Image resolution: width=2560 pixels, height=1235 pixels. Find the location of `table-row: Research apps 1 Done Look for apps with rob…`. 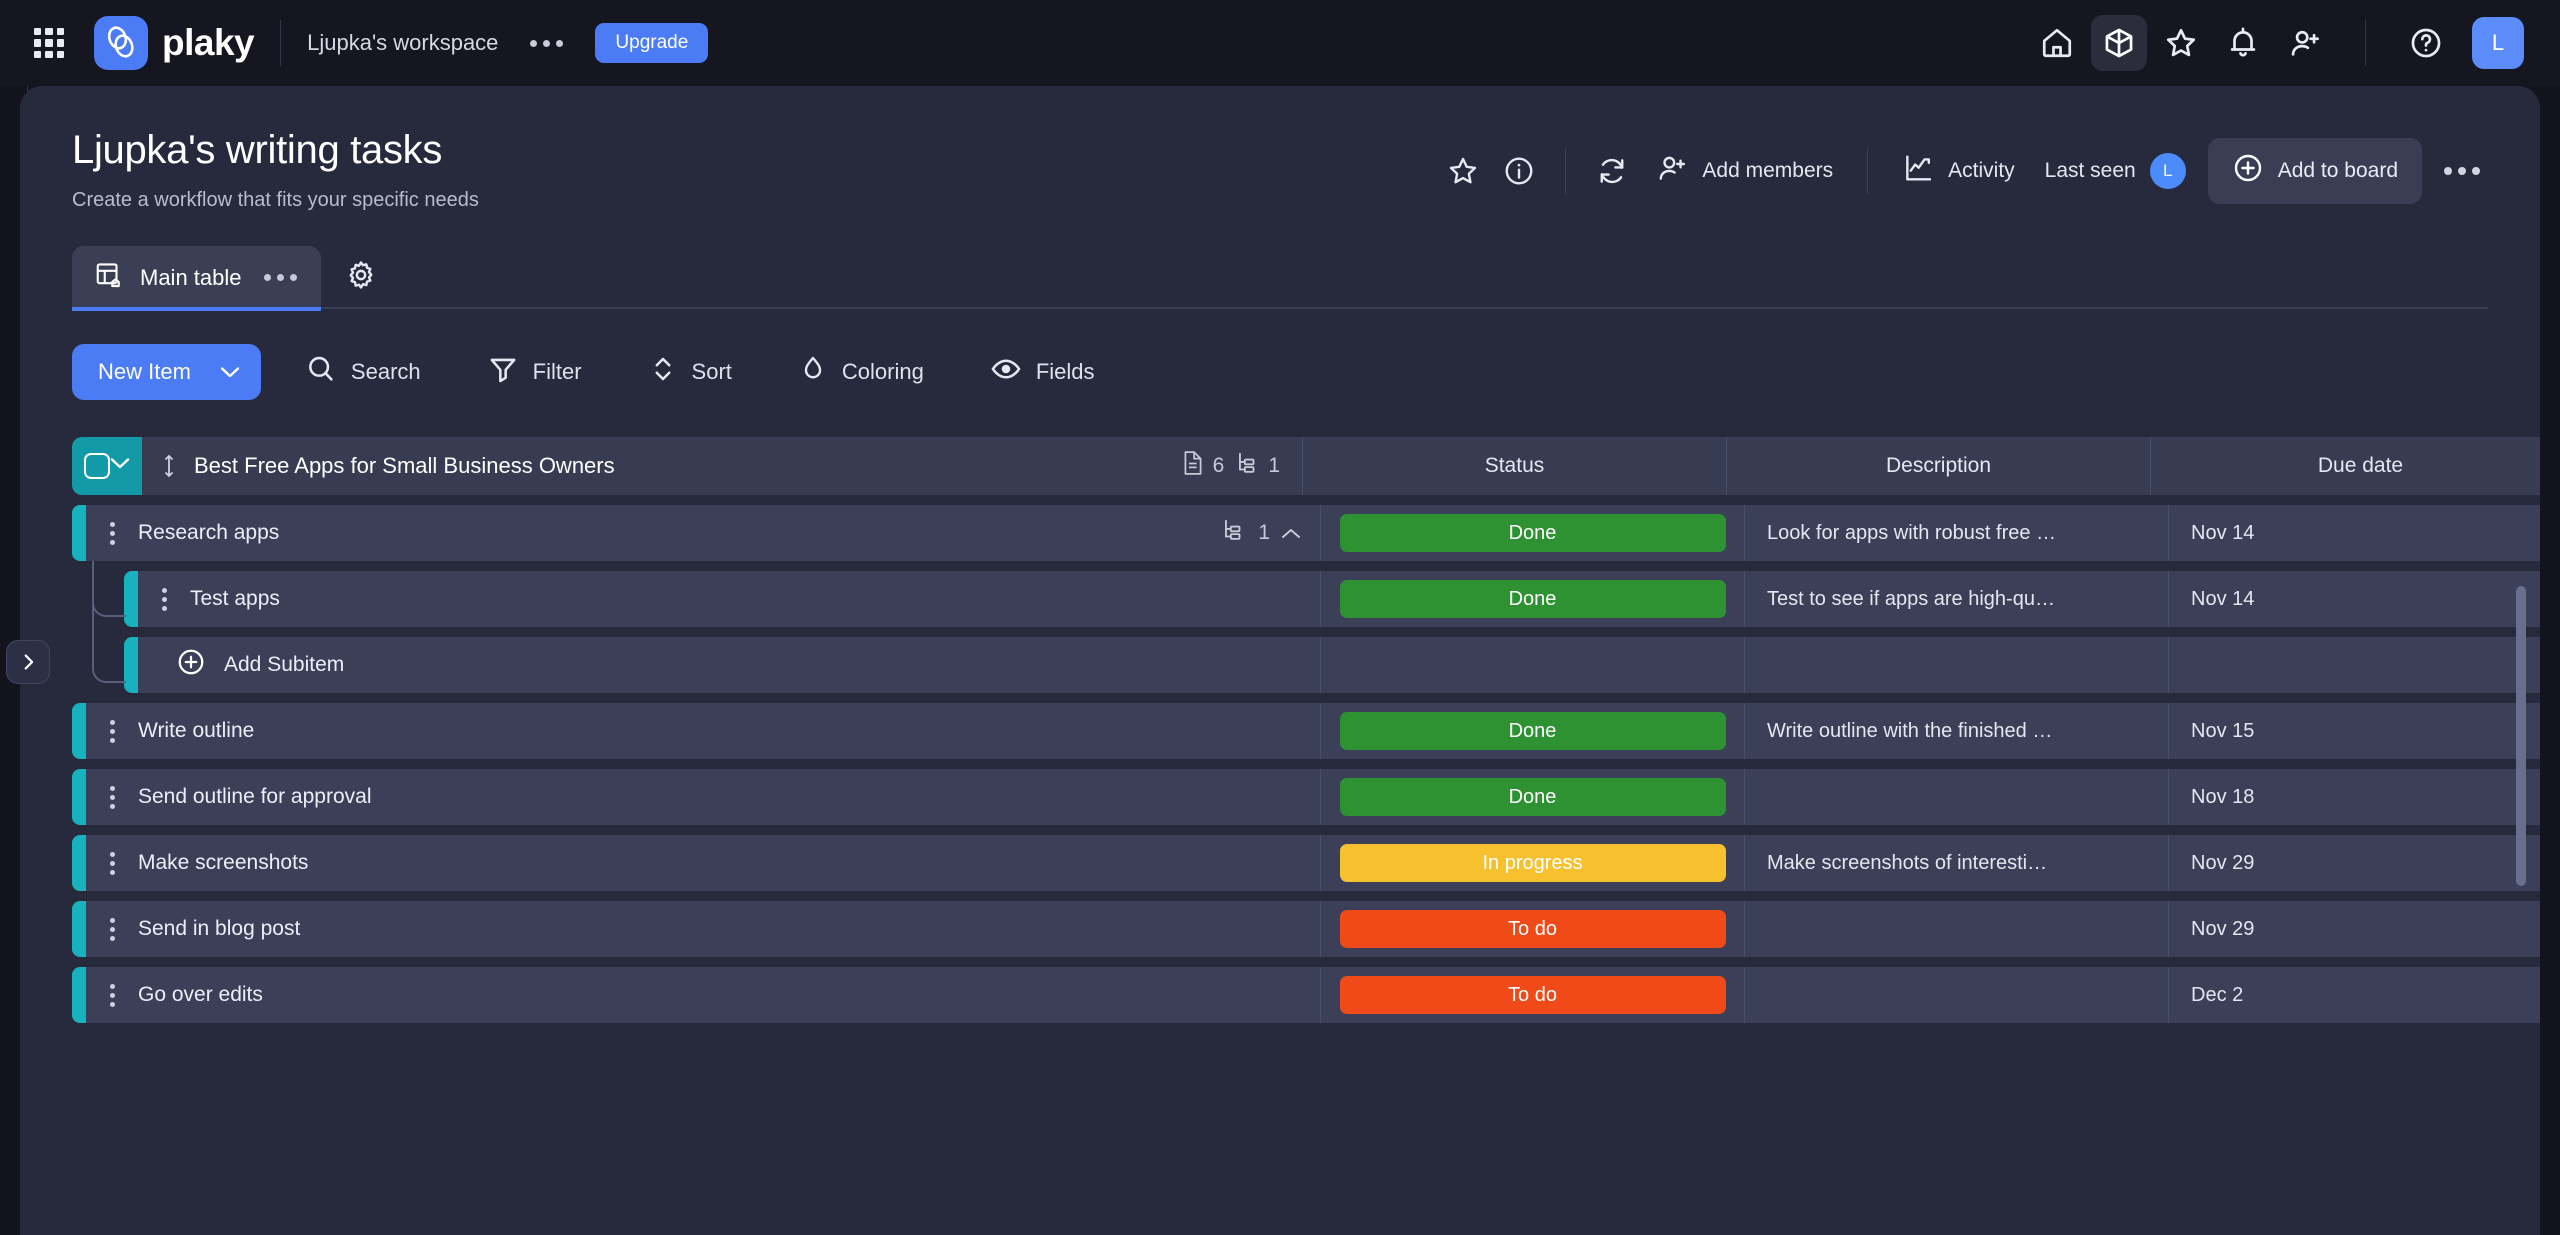

table-row: Research apps 1 Done Look for apps with rob… is located at coordinates (1306, 533).